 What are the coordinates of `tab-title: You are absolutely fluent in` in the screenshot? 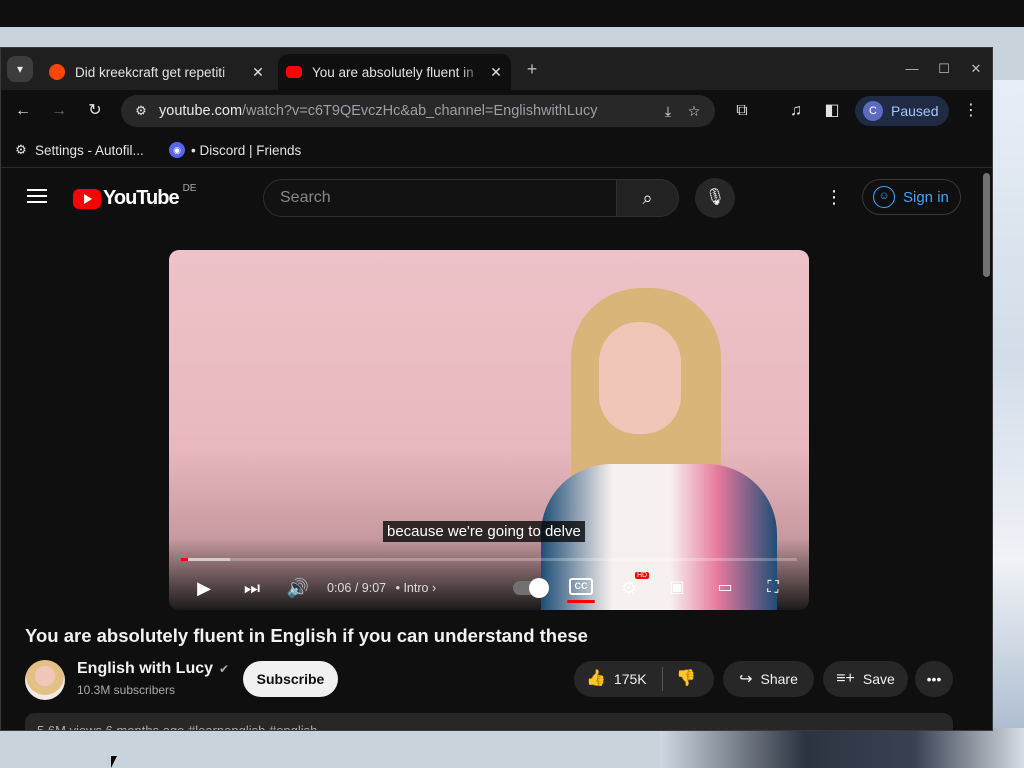 It's located at (393, 72).